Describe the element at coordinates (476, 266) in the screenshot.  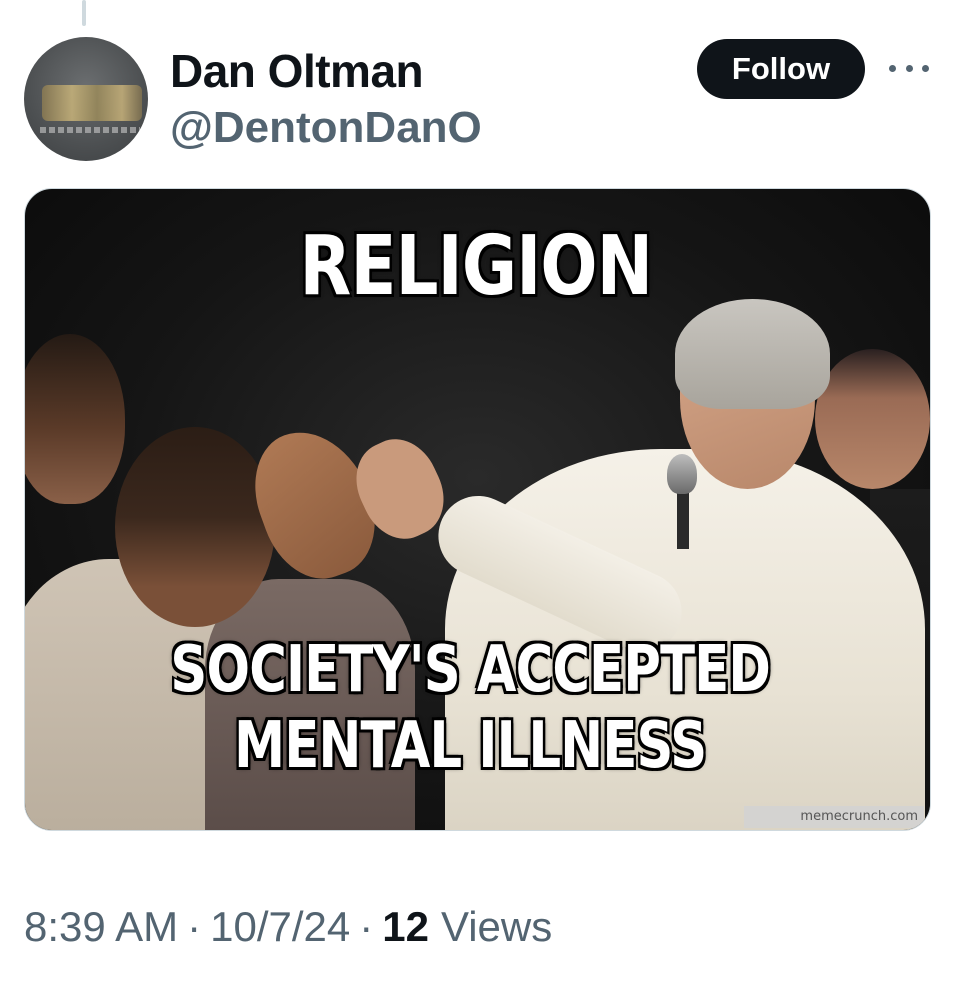
I see `meme-top-caption: RELIGION` at that location.